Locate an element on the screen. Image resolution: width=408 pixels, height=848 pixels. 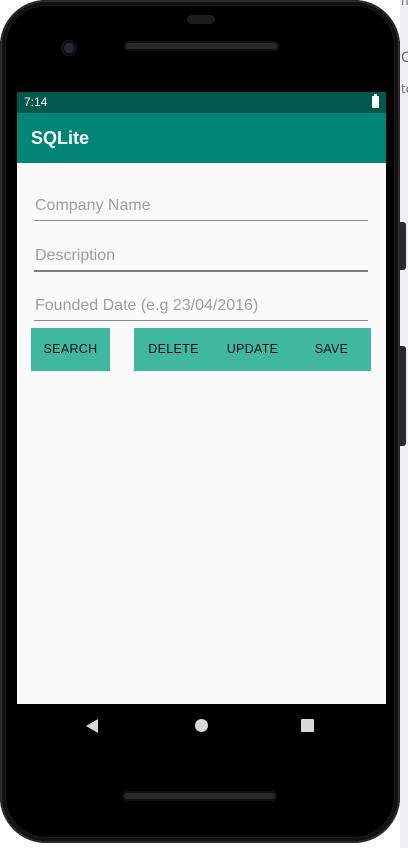
recents-icon is located at coordinates (307, 725).